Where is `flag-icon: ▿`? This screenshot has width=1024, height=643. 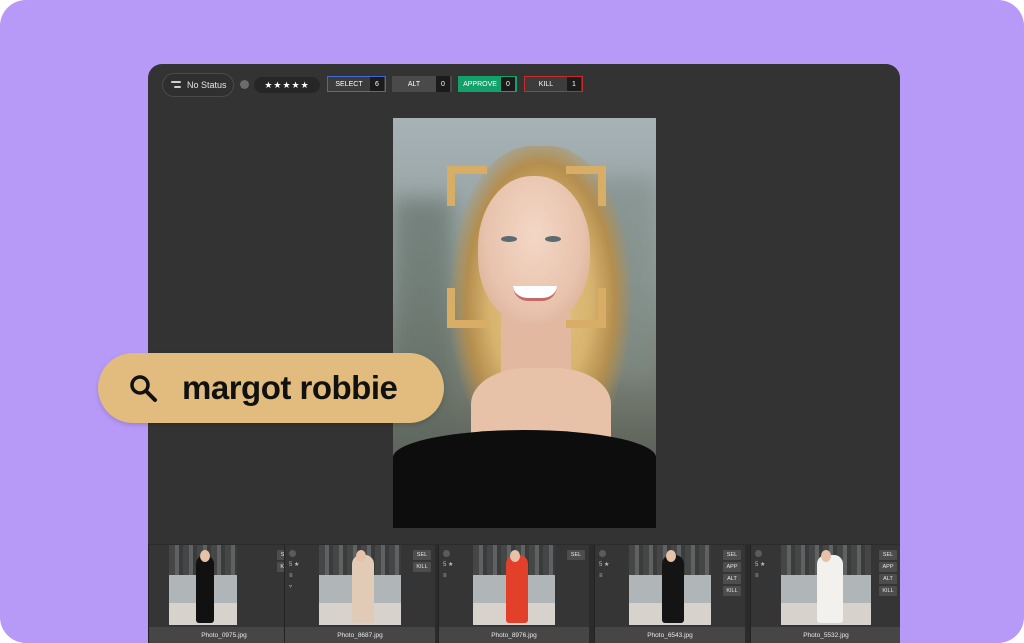
flag-icon: ▿ is located at coordinates (291, 587).